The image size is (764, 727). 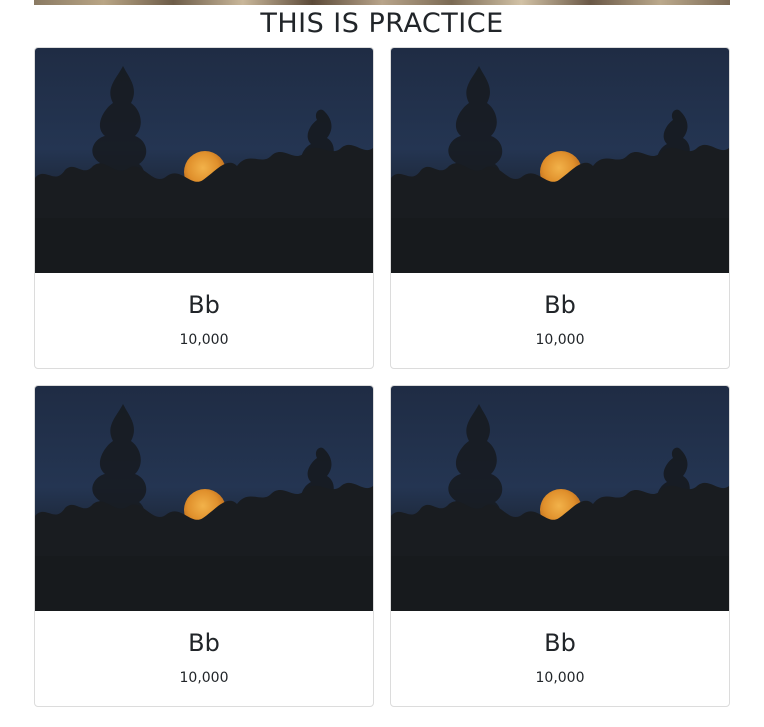 What do you see at coordinates (382, 2) in the screenshot?
I see `banner-image` at bounding box center [382, 2].